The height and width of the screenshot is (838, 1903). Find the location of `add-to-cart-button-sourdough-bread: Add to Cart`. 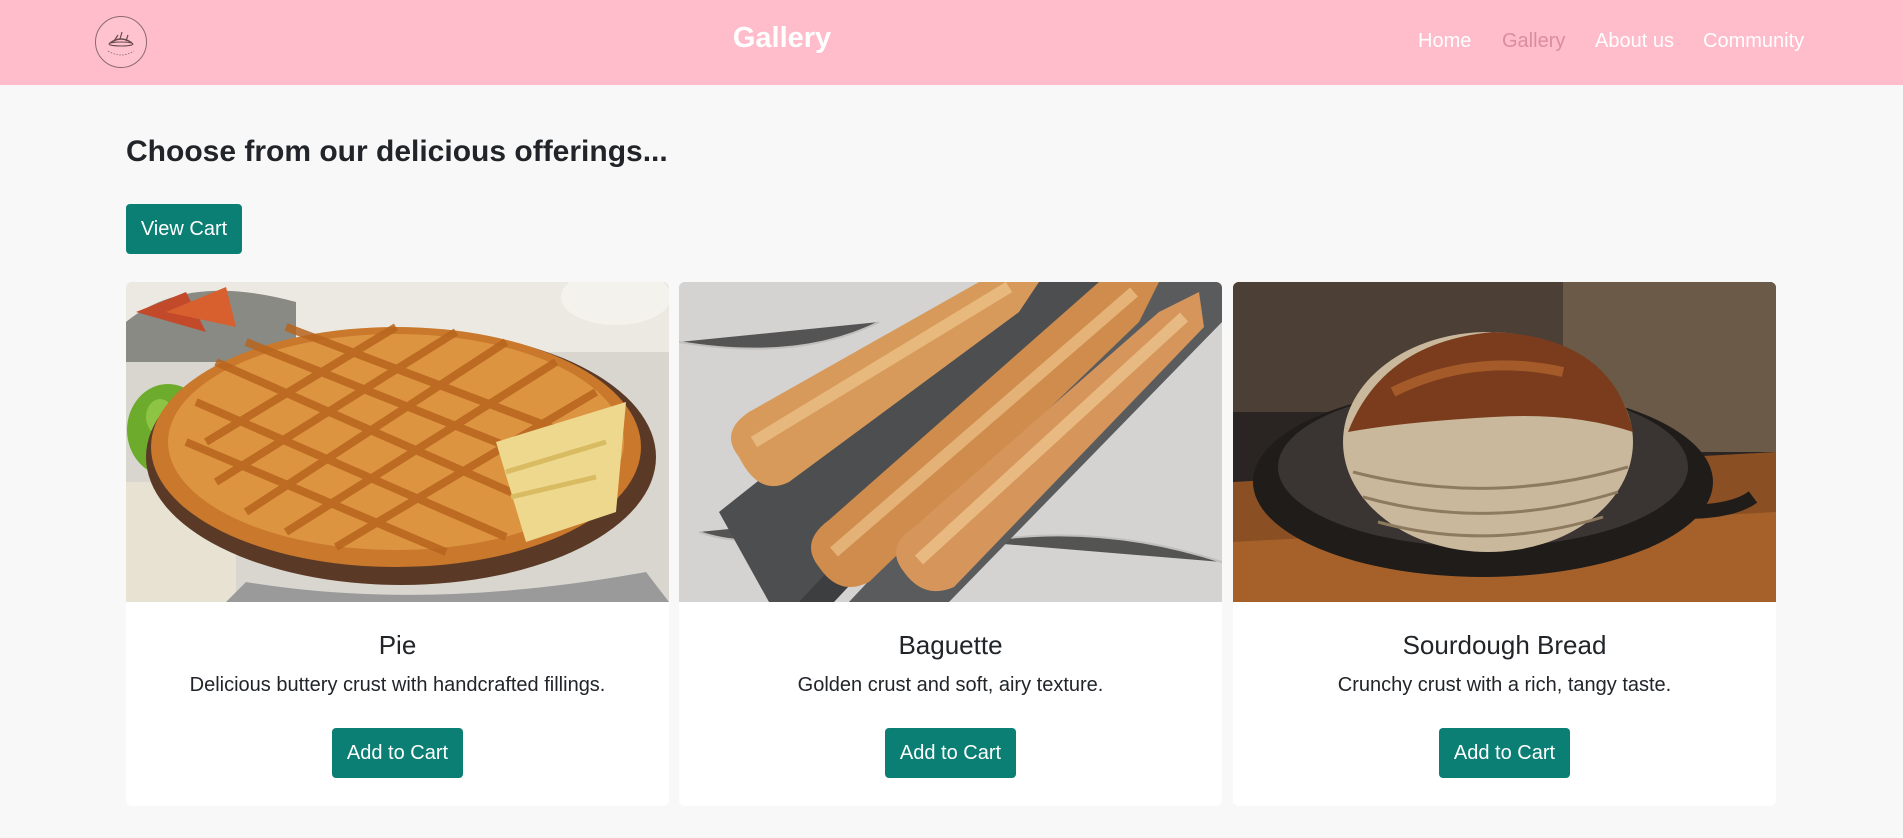

add-to-cart-button-sourdough-bread: Add to Cart is located at coordinates (1504, 753).